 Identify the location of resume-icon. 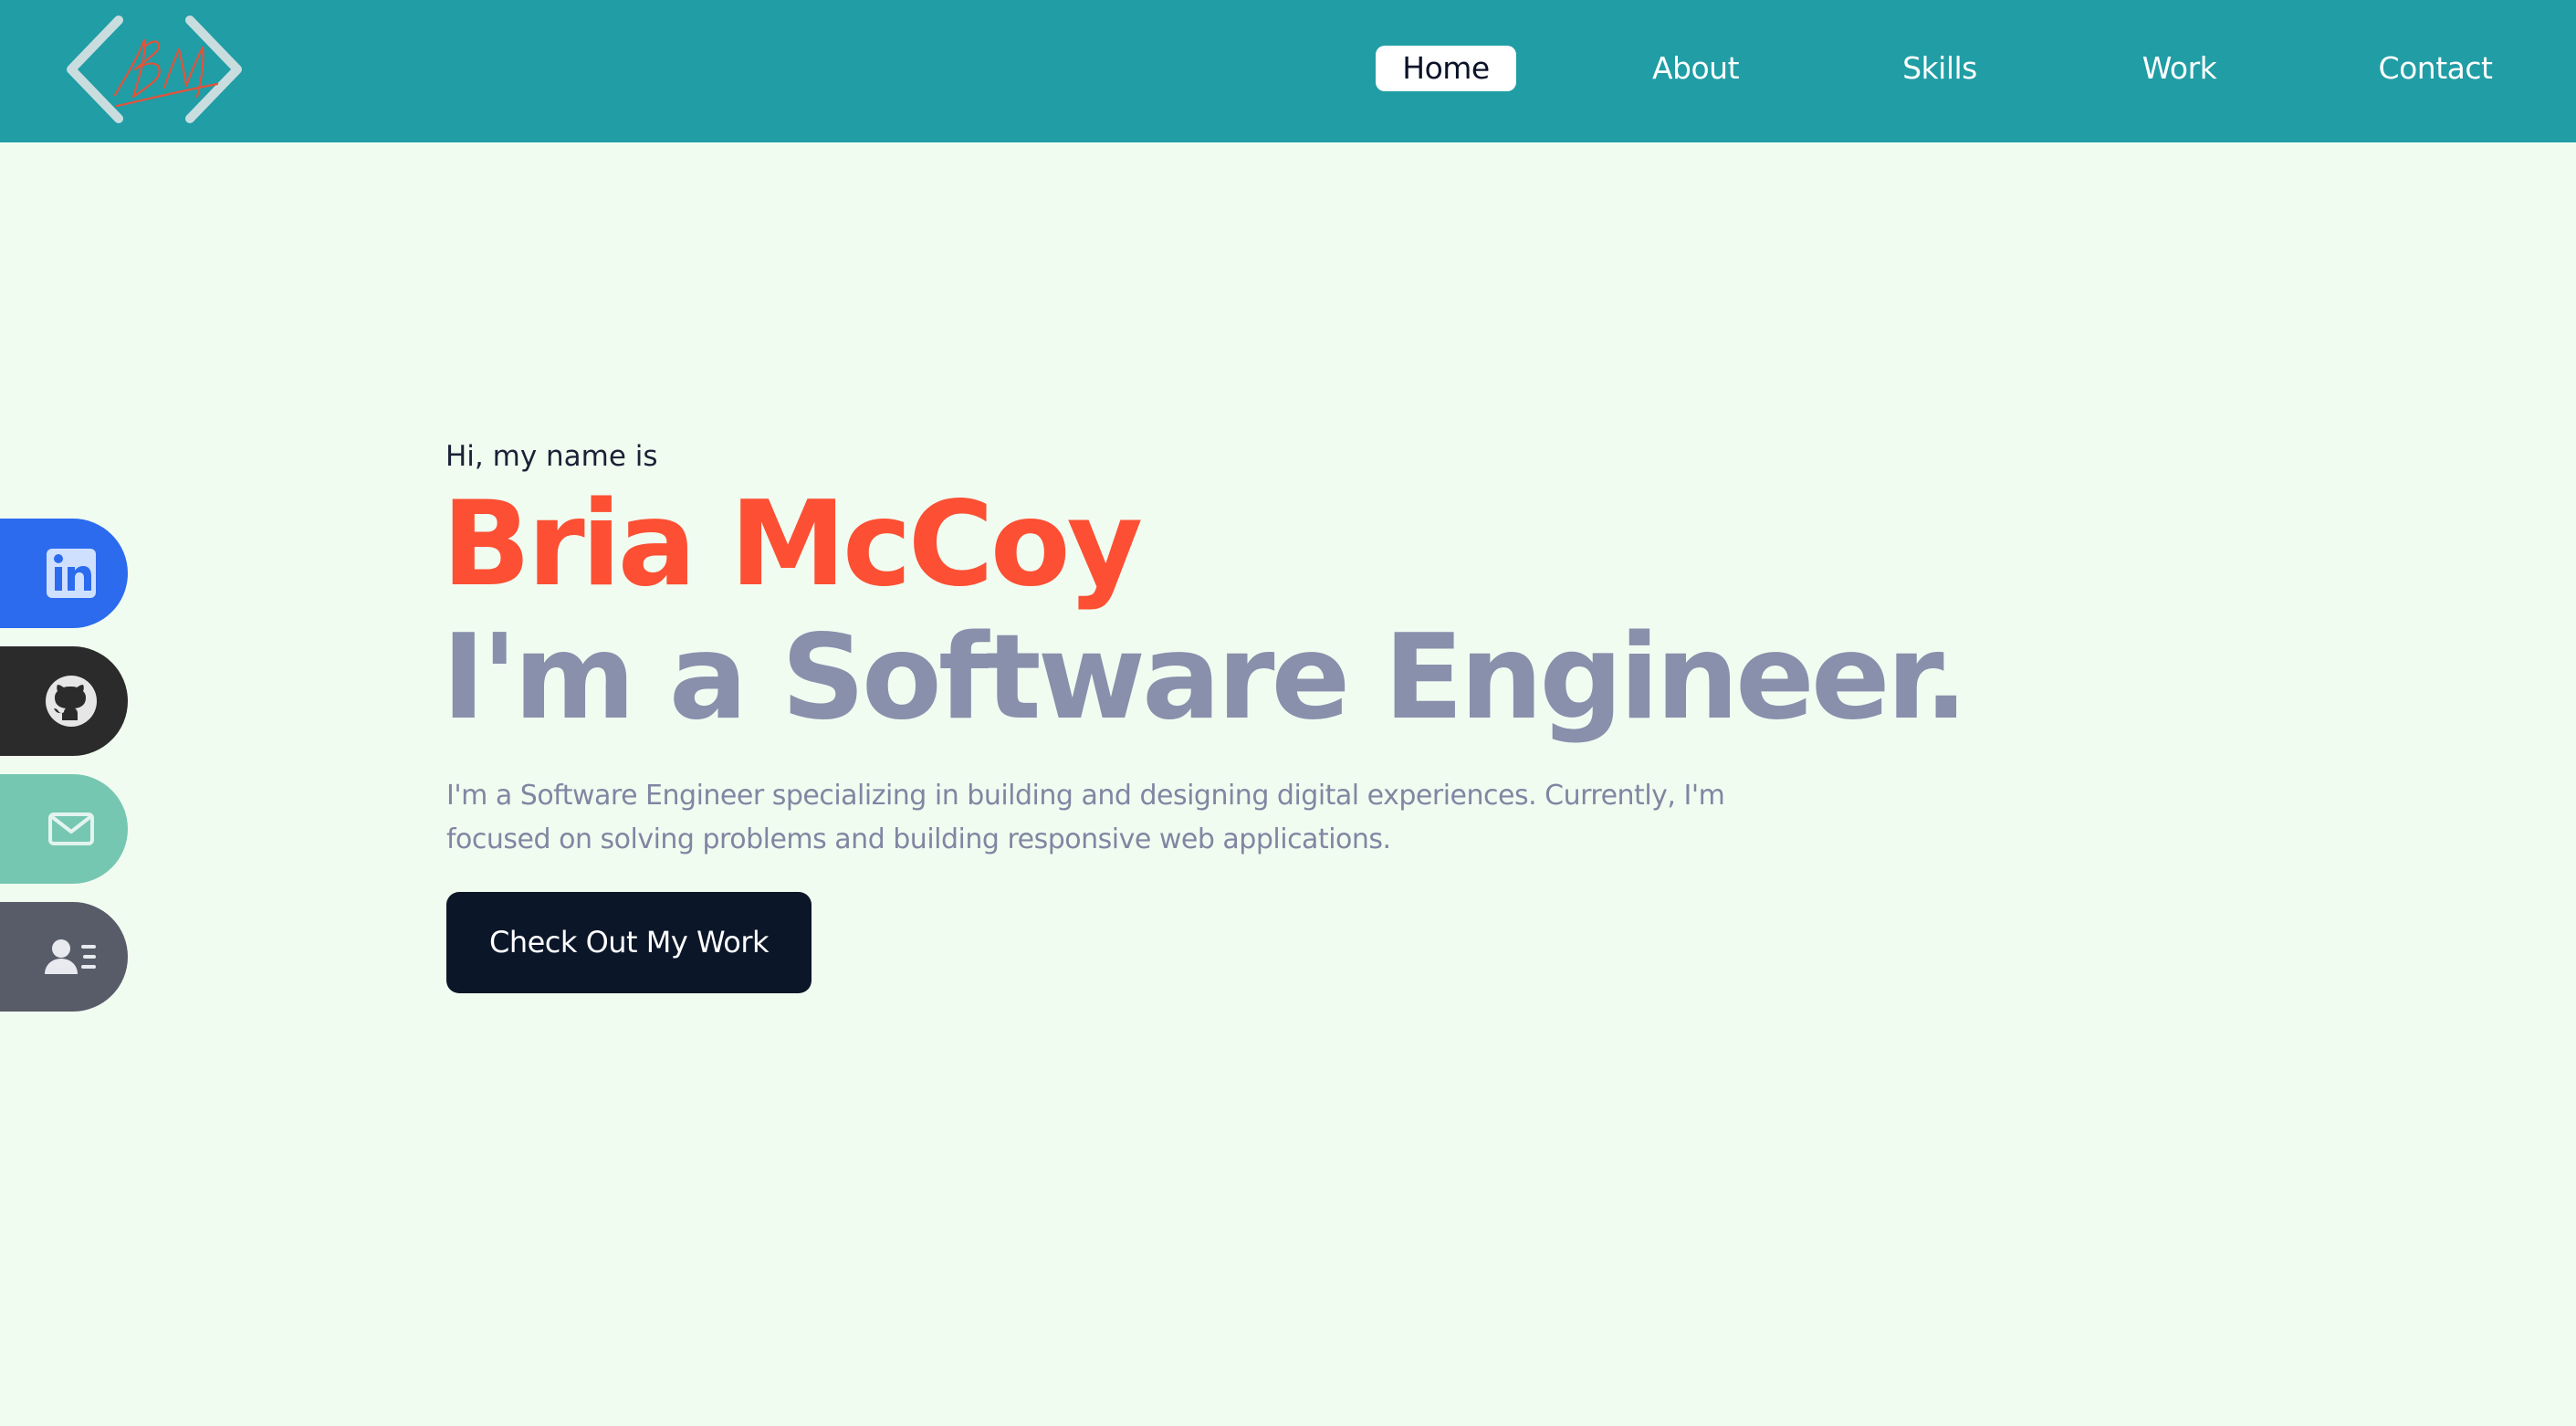
(70, 957).